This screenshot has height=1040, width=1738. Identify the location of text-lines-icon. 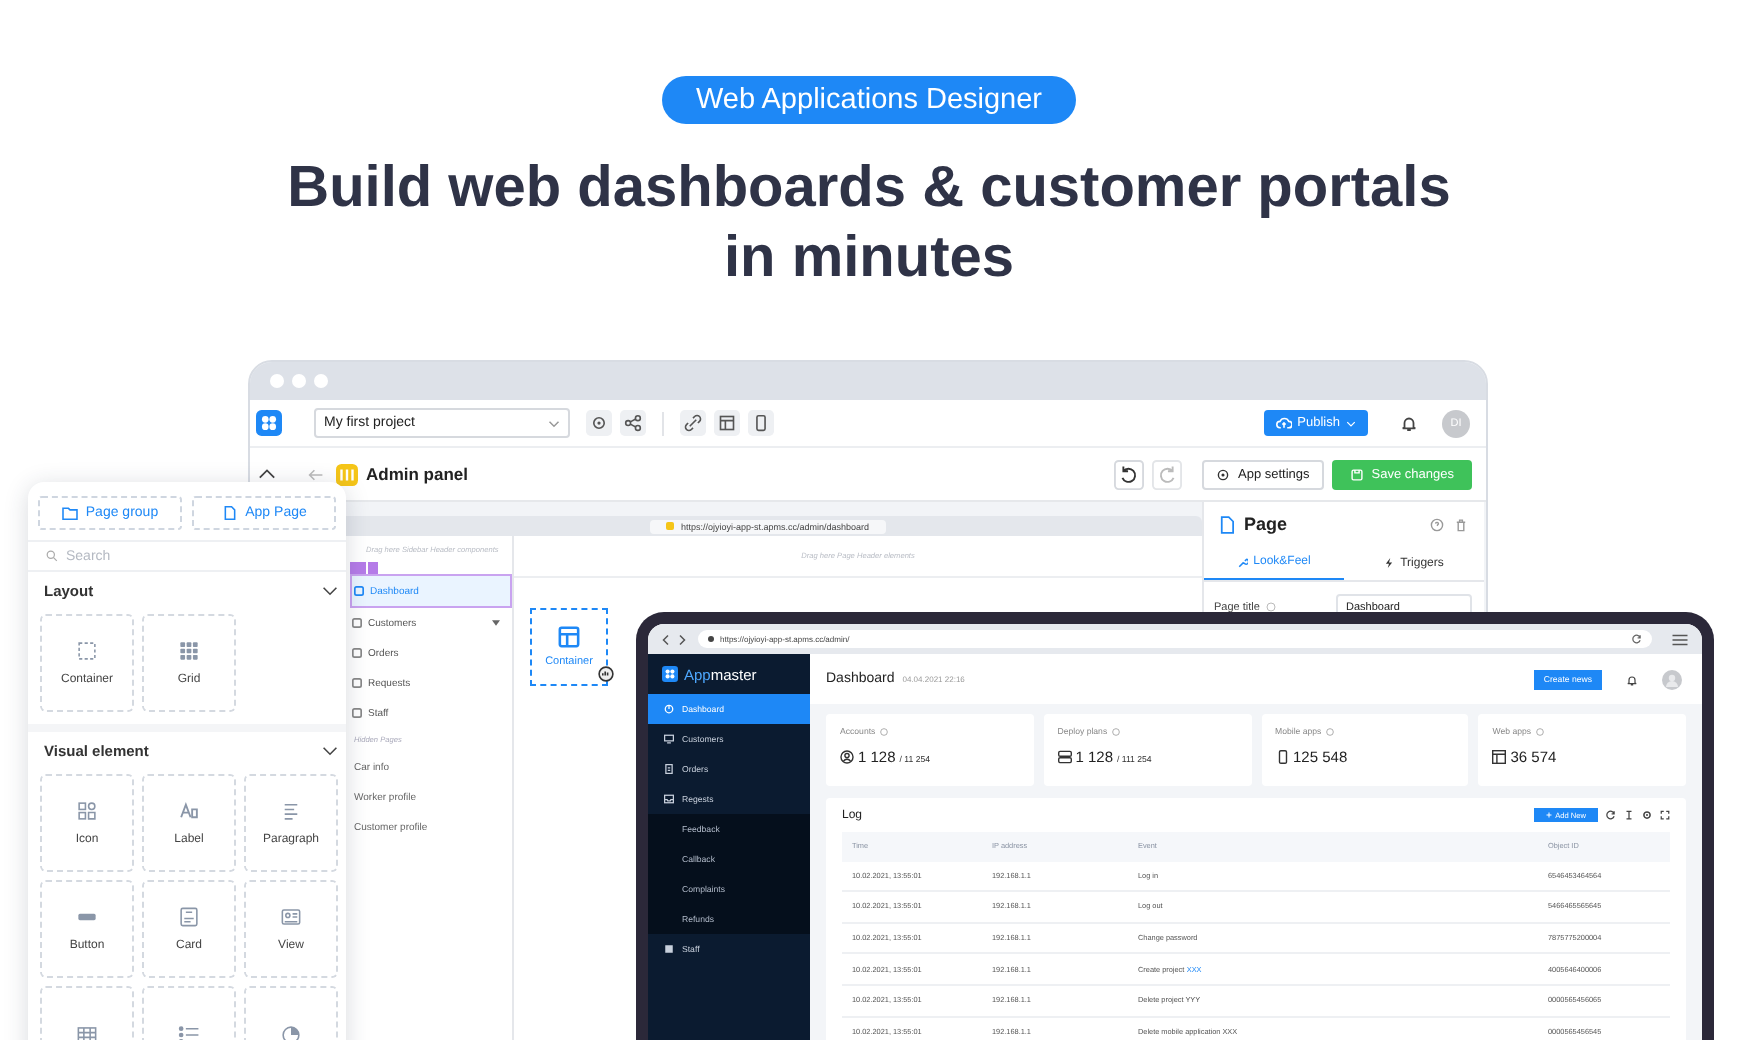
(291, 811).